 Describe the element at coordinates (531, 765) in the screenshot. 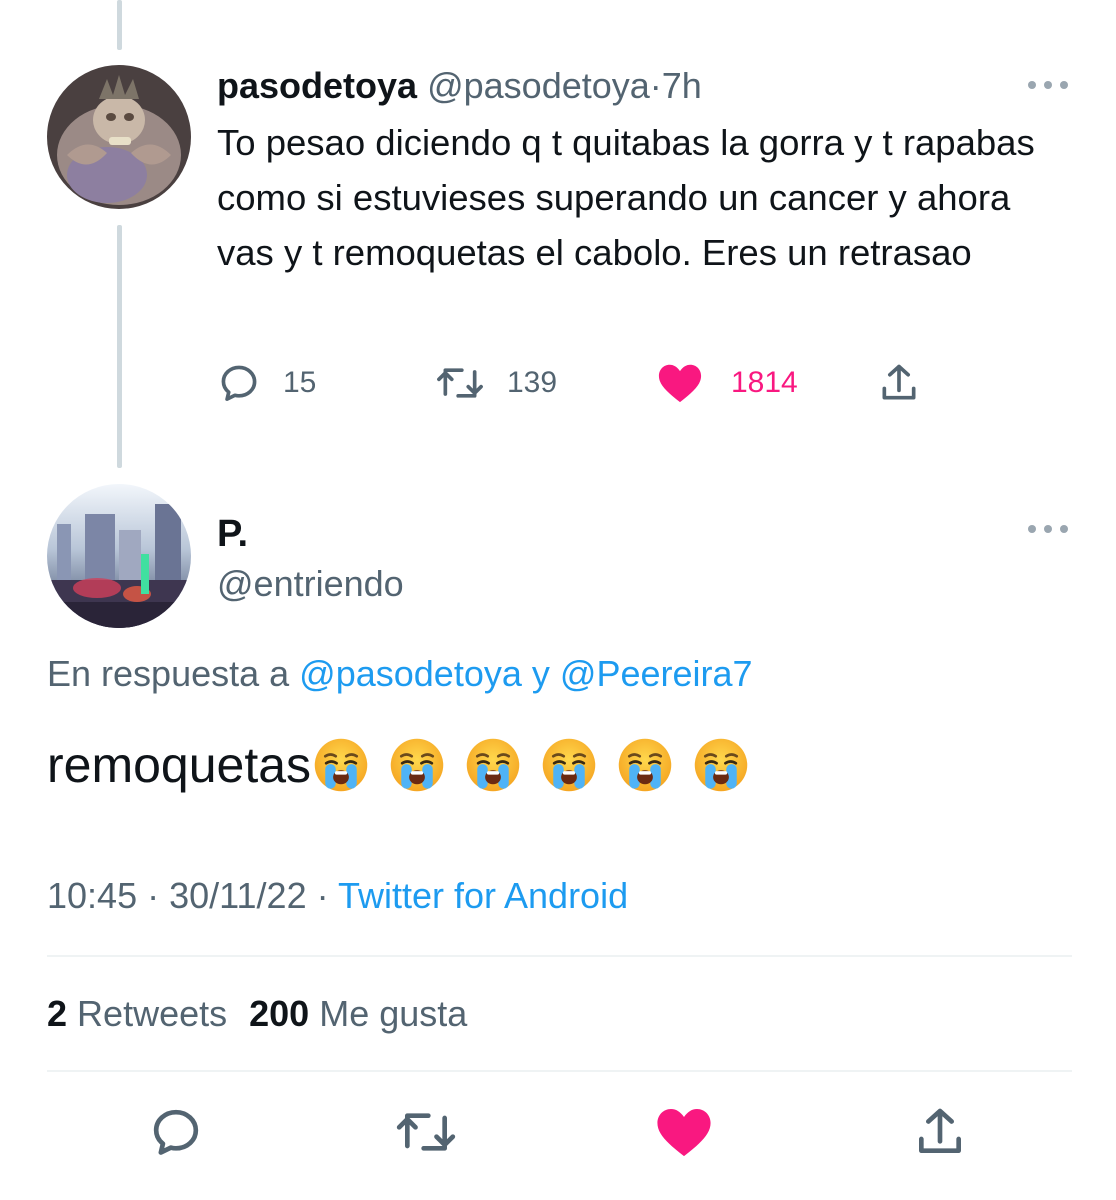

I see `emoji-group` at that location.